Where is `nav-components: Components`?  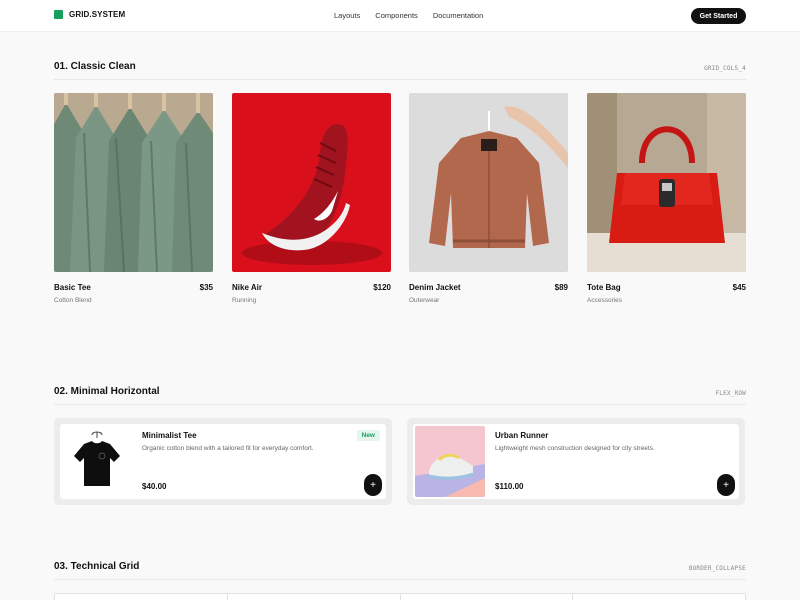 nav-components: Components is located at coordinates (396, 15).